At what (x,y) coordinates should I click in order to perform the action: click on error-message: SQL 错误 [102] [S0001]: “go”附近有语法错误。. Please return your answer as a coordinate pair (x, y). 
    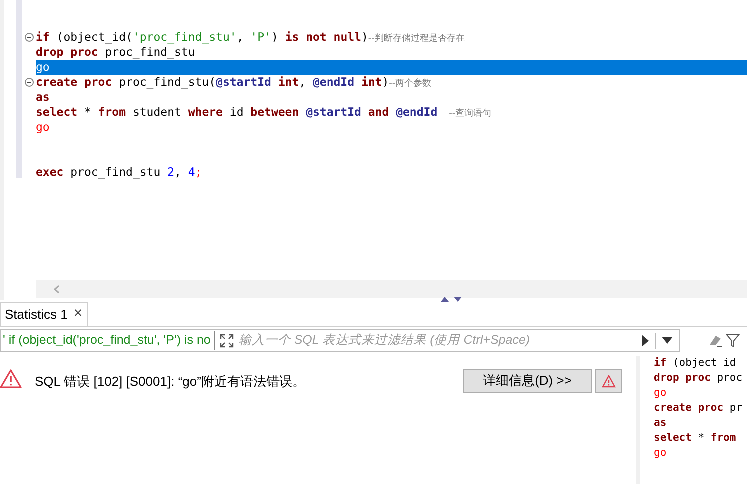
    Looking at the image, I should click on (170, 382).